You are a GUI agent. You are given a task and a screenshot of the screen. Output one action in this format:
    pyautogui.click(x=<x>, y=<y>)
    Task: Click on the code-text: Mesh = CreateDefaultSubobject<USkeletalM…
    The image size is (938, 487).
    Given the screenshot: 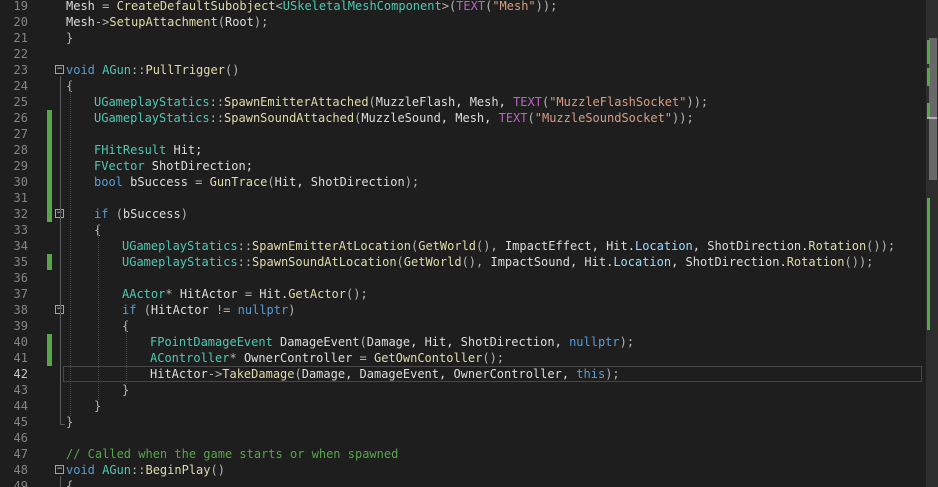 What is the action you would take?
    pyautogui.click(x=311, y=7)
    